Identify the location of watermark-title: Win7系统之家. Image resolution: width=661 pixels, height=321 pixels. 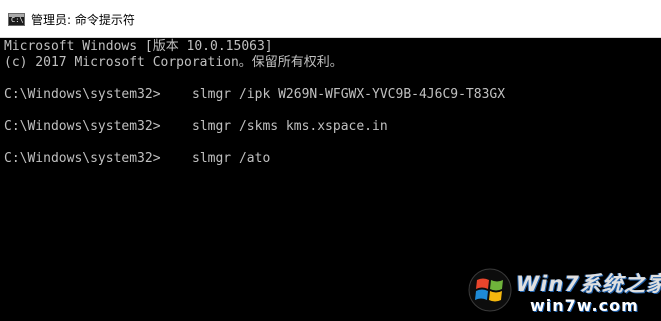
(588, 284).